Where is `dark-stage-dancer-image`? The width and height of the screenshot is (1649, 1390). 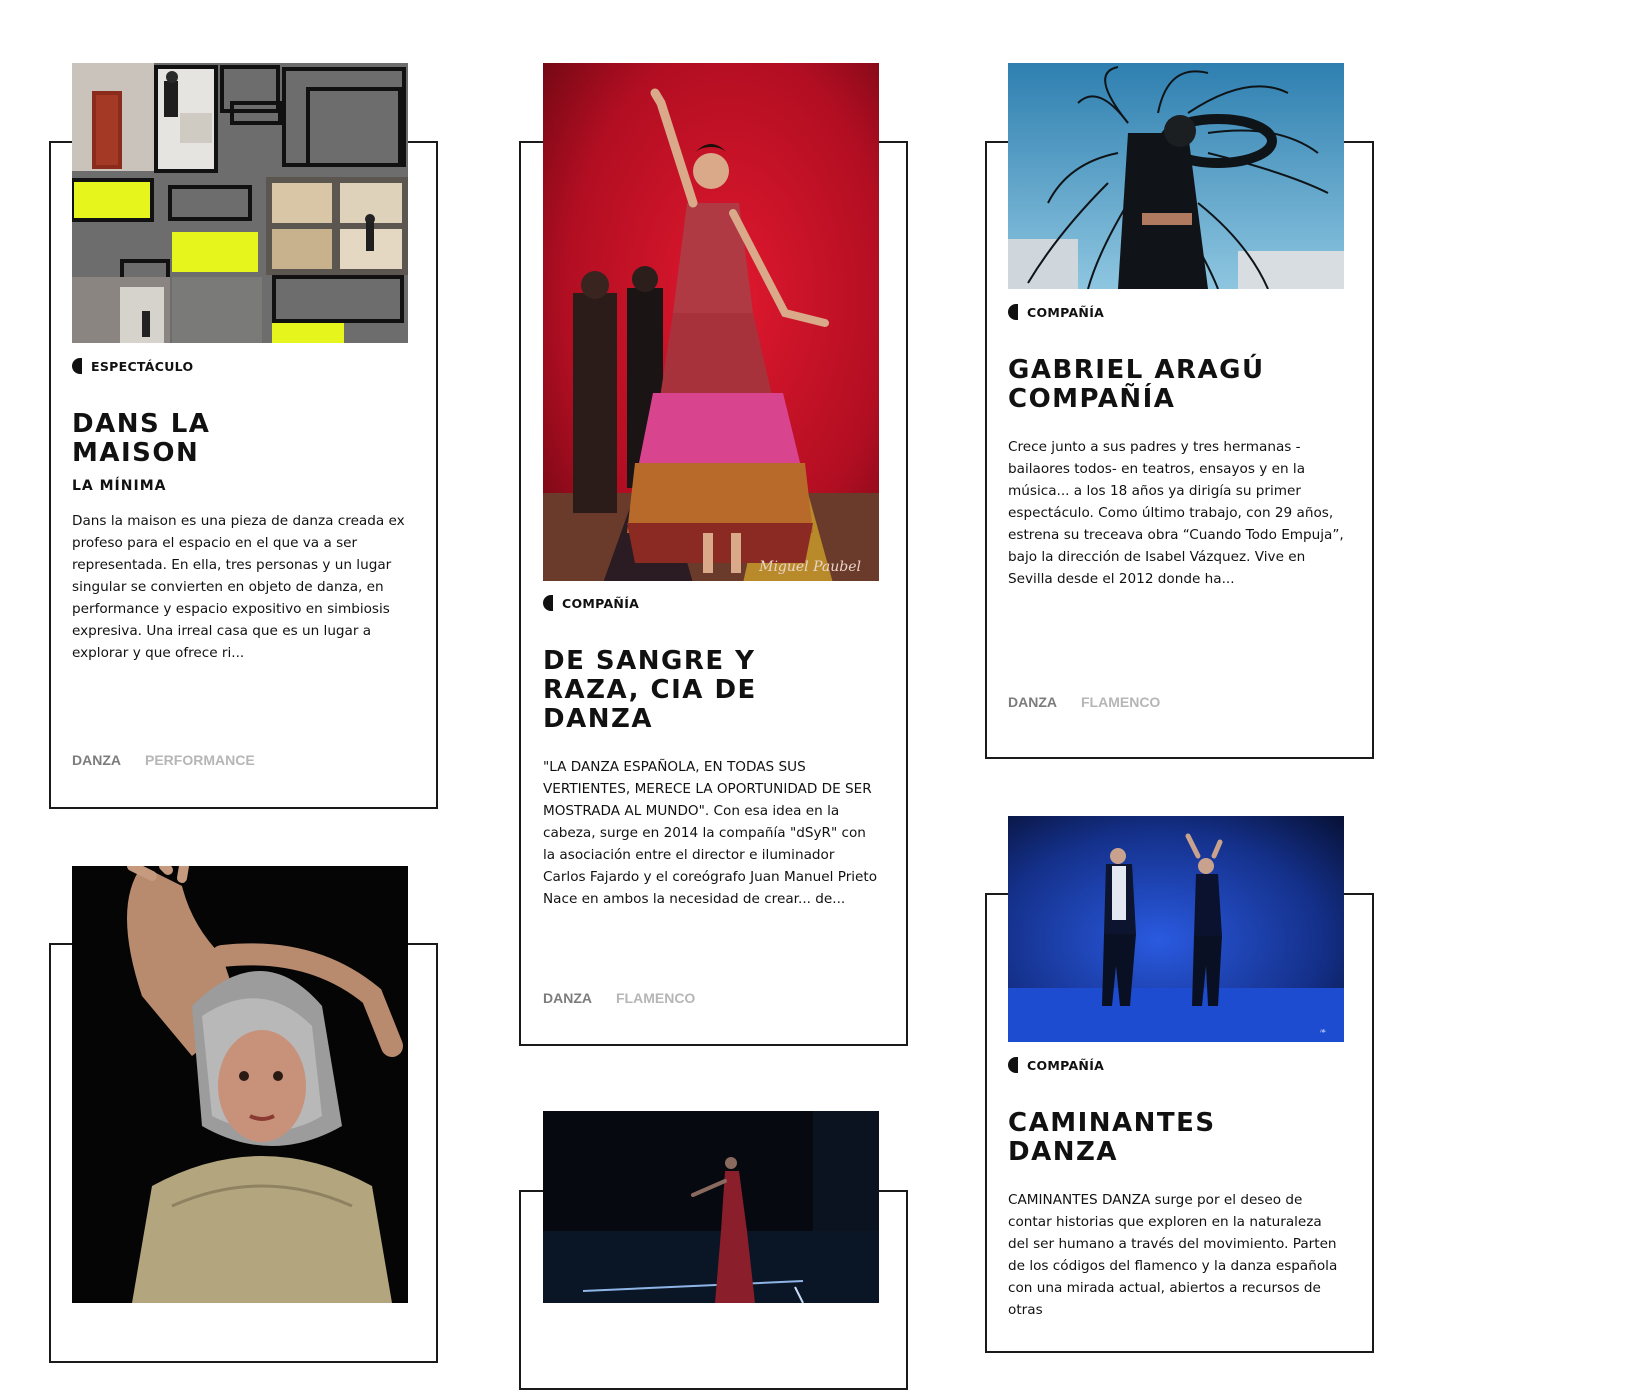
dark-stage-dancer-image is located at coordinates (711, 1207).